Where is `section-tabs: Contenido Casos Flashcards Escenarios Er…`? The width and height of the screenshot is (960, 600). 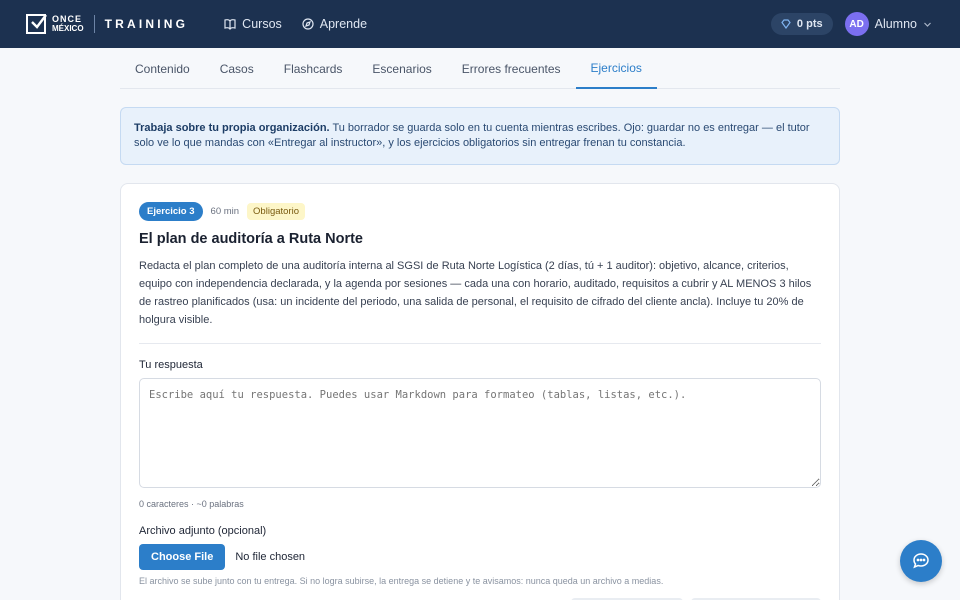
section-tabs: Contenido Casos Flashcards Escenarios Er… is located at coordinates (480, 68).